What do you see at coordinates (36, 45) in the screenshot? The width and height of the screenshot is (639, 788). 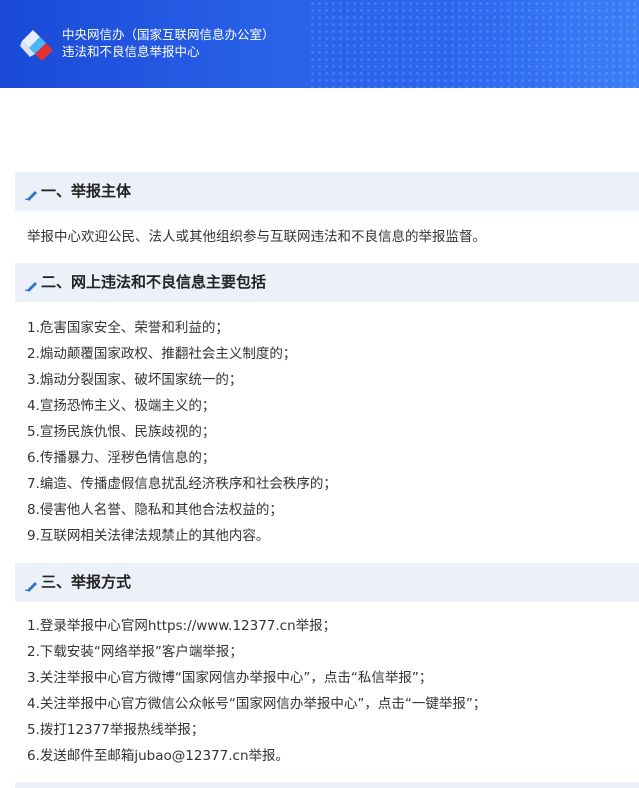 I see `reporting-center-logo` at bounding box center [36, 45].